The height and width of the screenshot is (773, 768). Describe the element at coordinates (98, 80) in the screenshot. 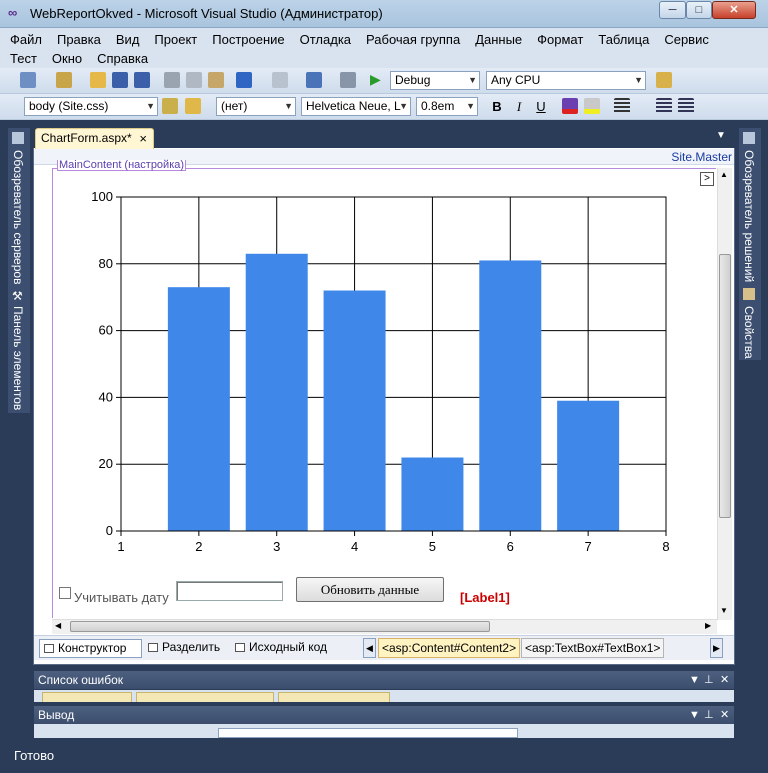

I see `open-folder-icon` at that location.